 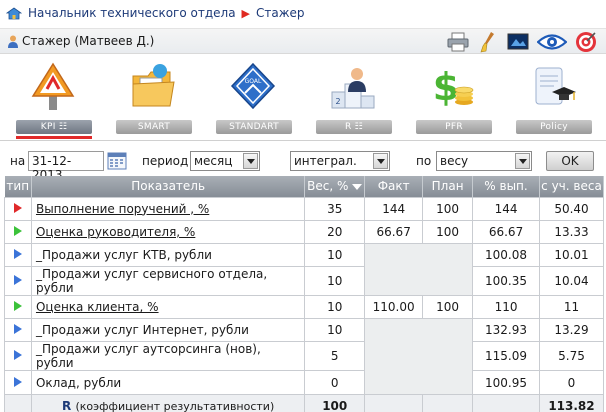 What do you see at coordinates (506, 382) in the screenshot?
I see `pct-cell: 100.95` at bounding box center [506, 382].